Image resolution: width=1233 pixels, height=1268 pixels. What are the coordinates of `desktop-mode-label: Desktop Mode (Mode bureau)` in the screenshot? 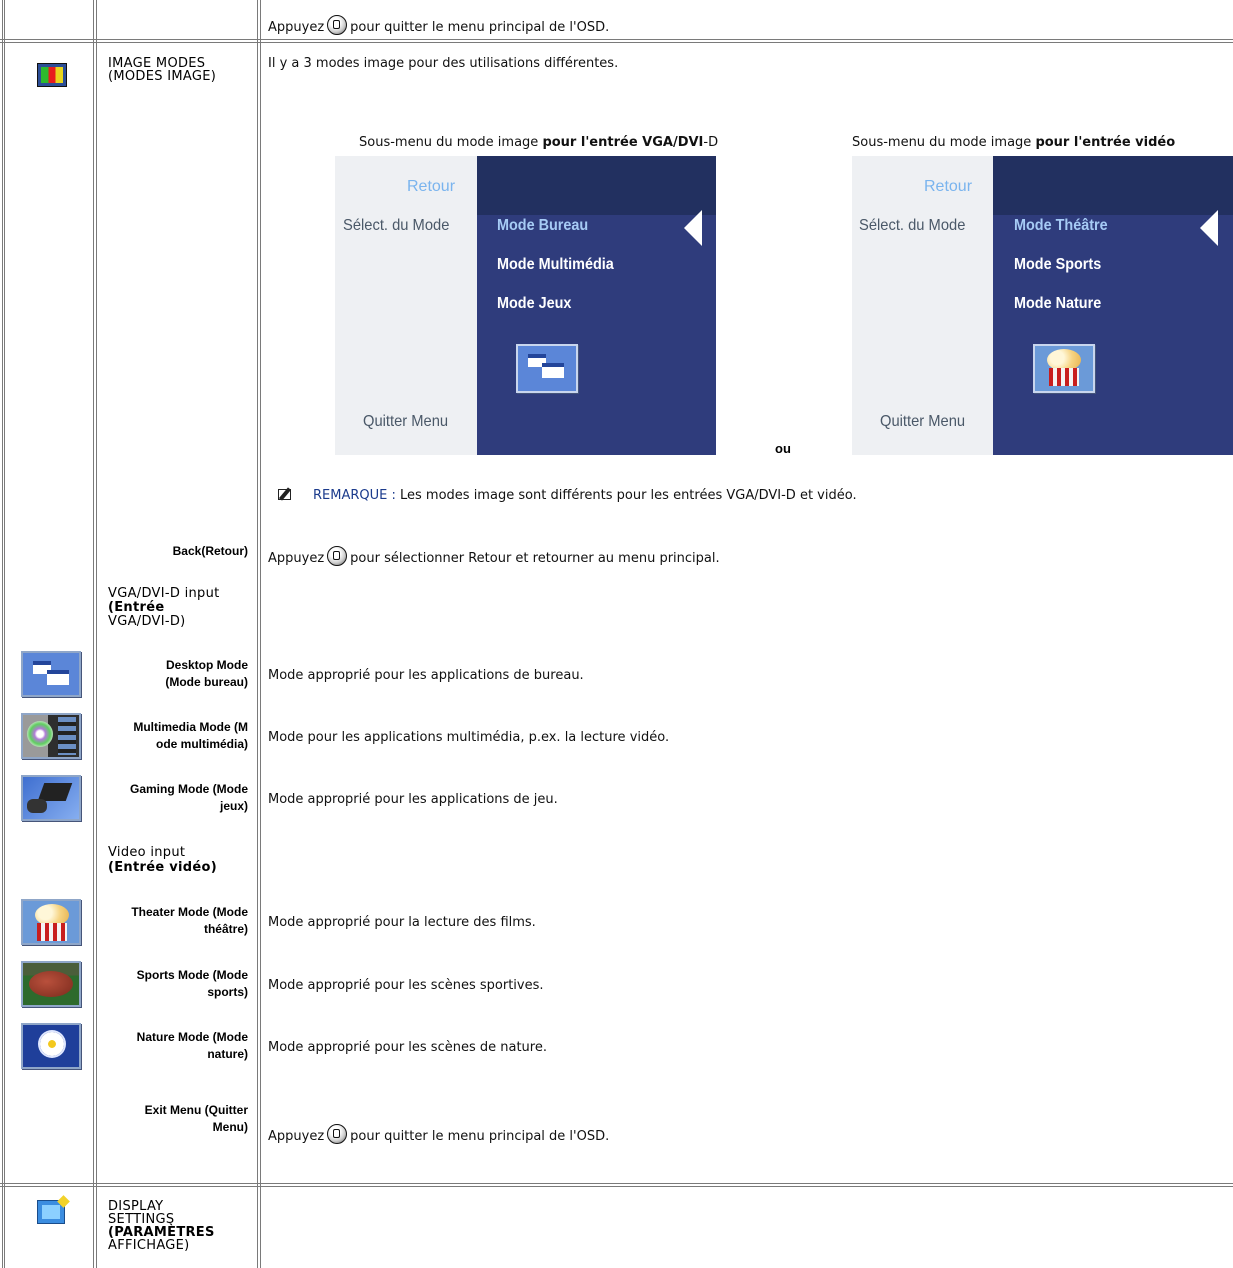 It's located at (206, 673).